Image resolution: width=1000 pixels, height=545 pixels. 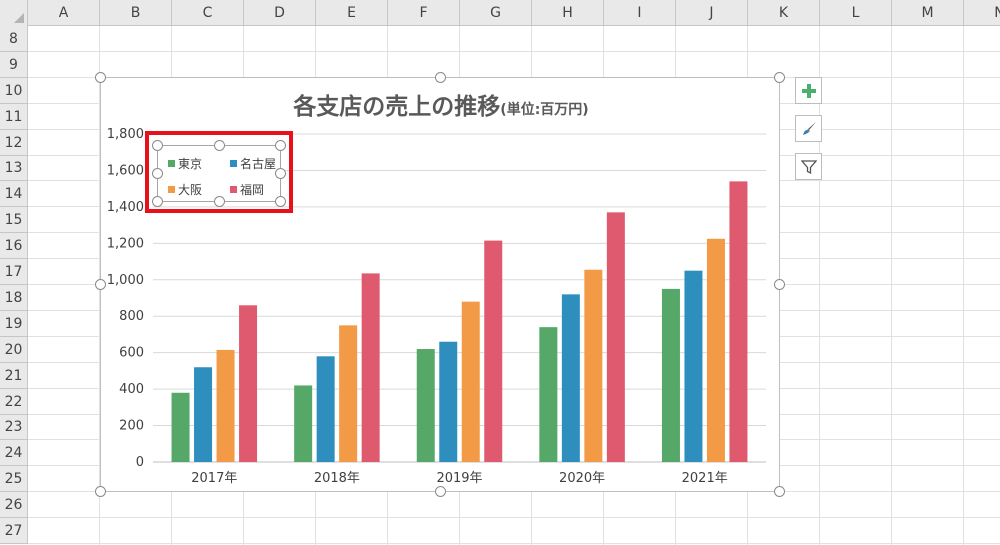 What do you see at coordinates (14, 505) in the screenshot?
I see `row-header-26: 26` at bounding box center [14, 505].